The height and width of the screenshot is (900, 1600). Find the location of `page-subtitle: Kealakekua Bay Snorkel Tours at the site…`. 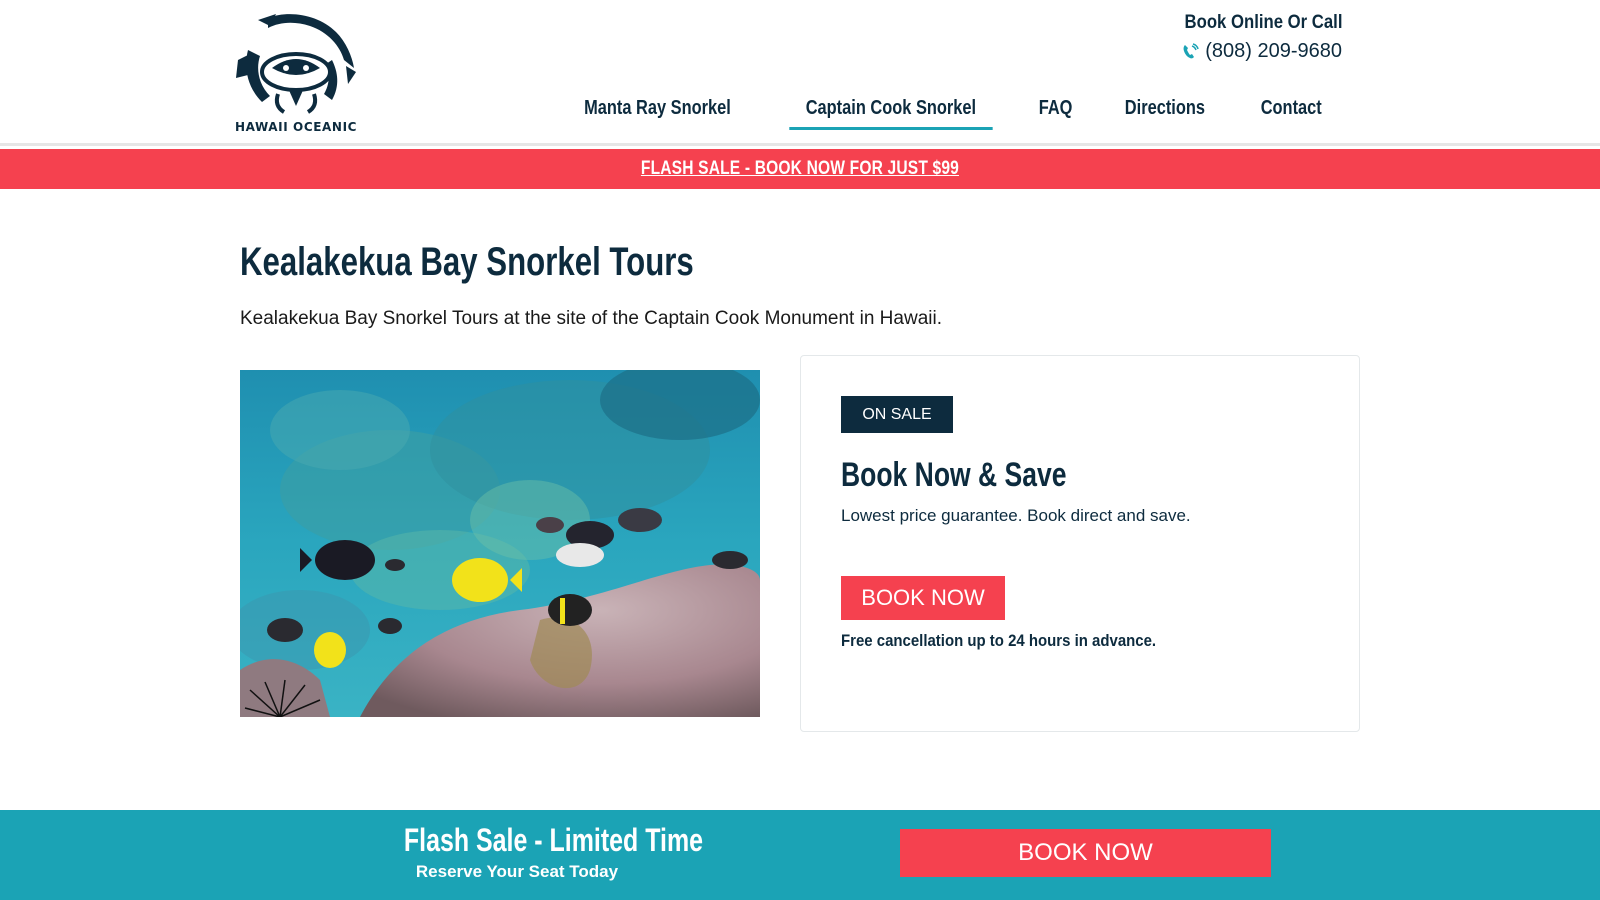

page-subtitle: Kealakekua Bay Snorkel Tours at the site… is located at coordinates (591, 318).